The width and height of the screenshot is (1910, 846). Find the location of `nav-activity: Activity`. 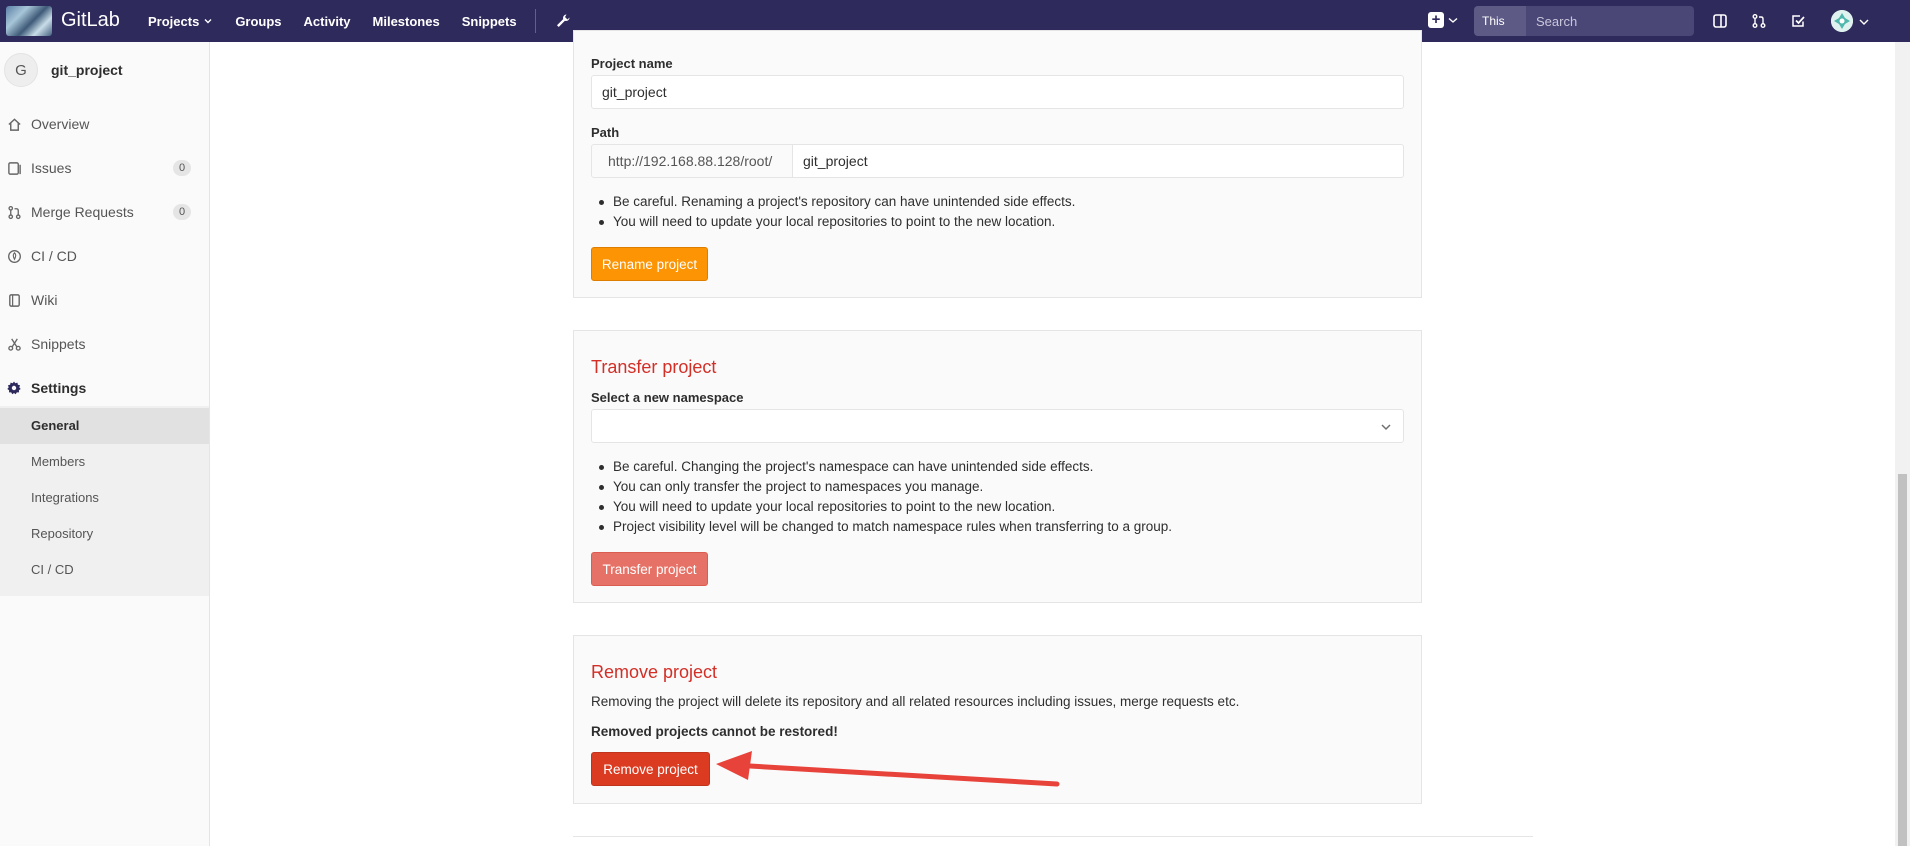

nav-activity: Activity is located at coordinates (327, 21).